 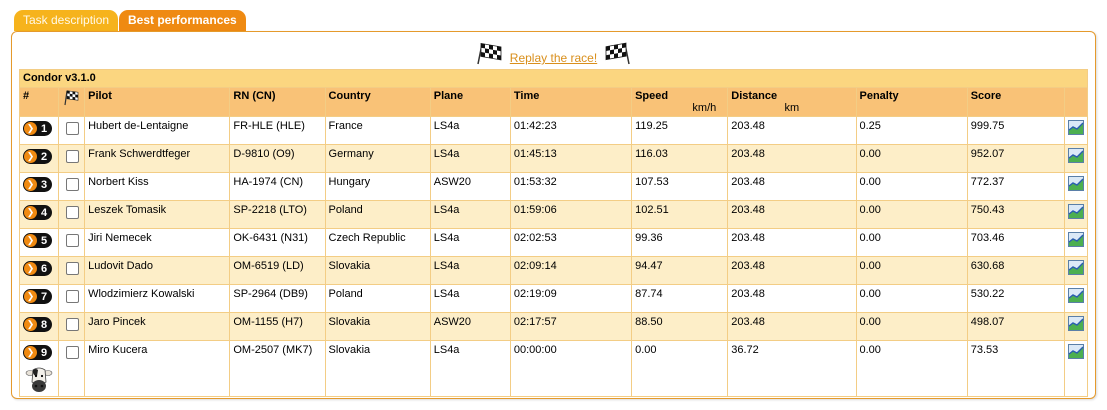 What do you see at coordinates (553, 78) in the screenshot?
I see `table-caption: Condor v3.1.0` at bounding box center [553, 78].